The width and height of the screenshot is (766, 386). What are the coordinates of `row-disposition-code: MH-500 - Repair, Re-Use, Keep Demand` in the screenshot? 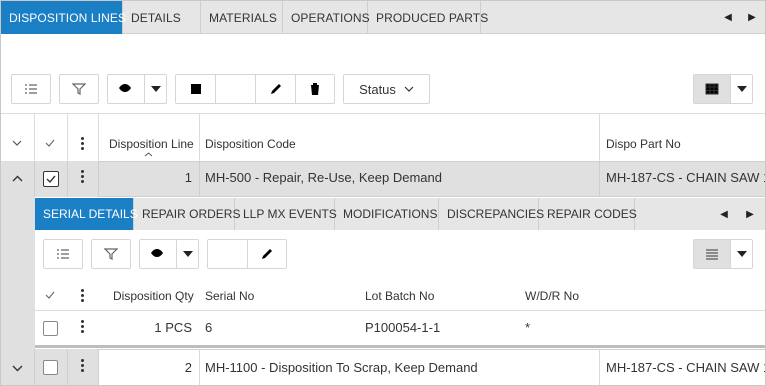 It's located at (323, 177).